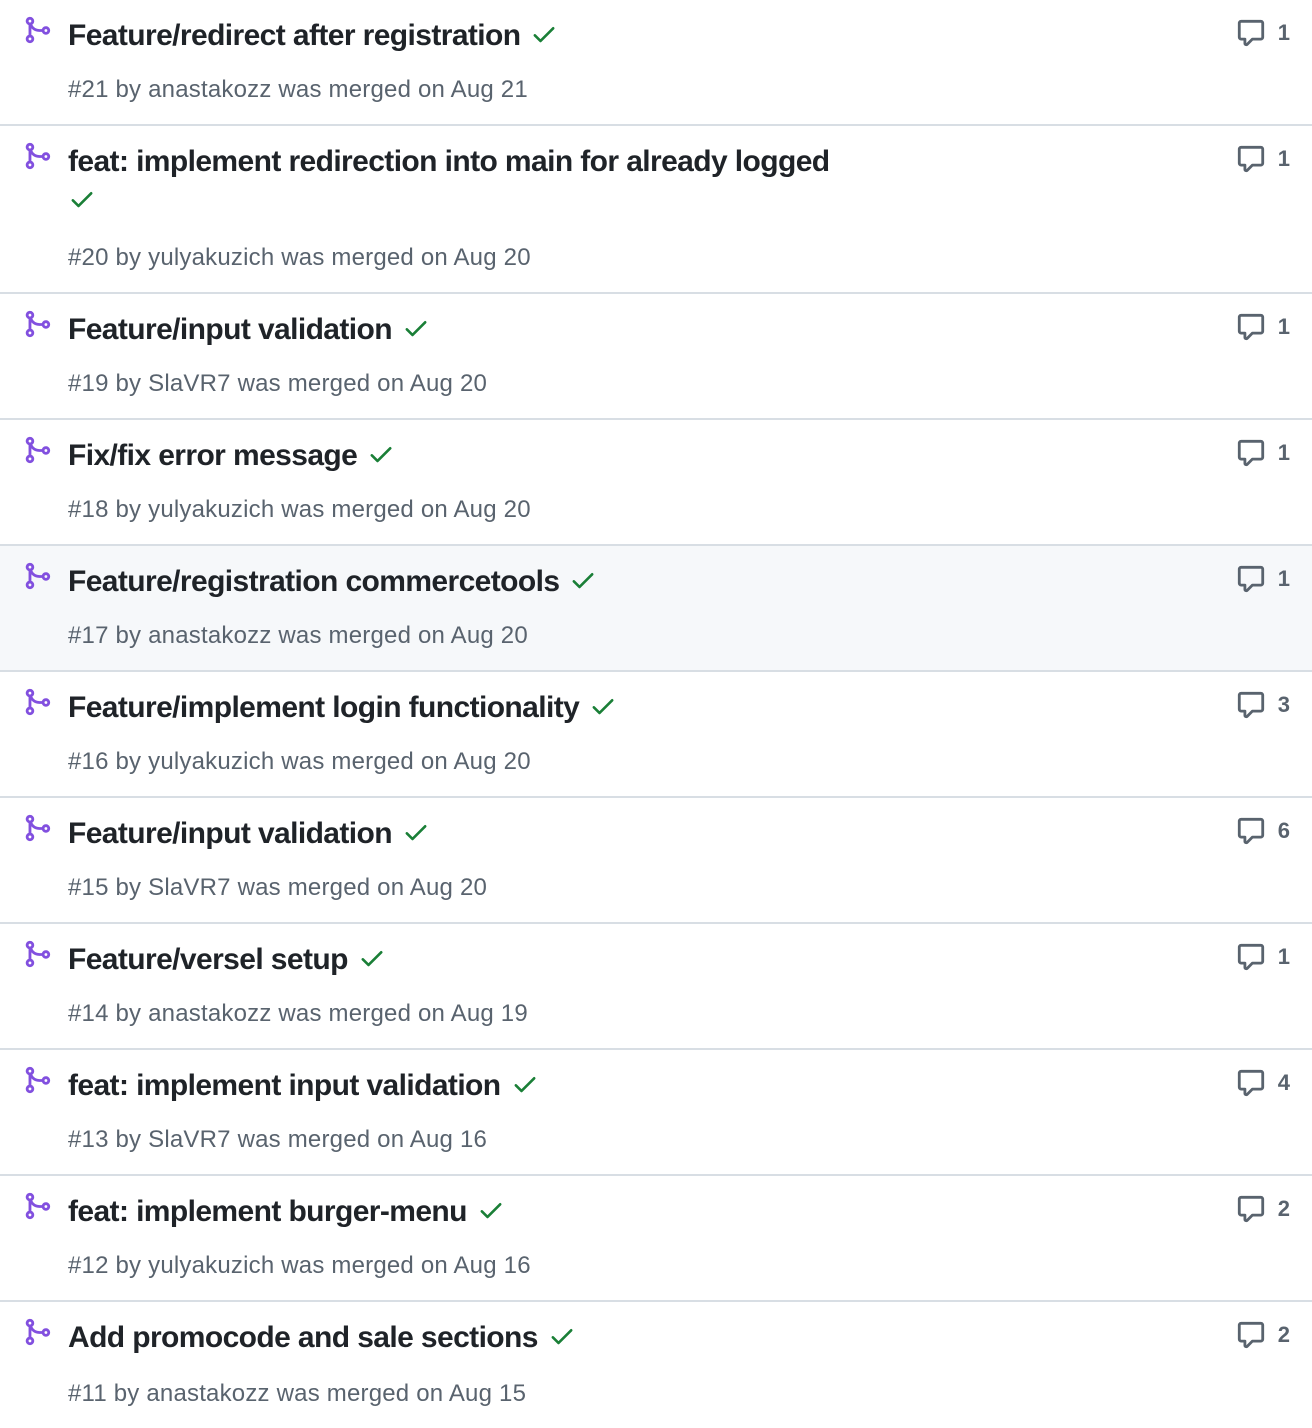 The image size is (1312, 1428). Describe the element at coordinates (299, 509) in the screenshot. I see `pr-meta: #18 by yulyakuzich was merged on Aug 20` at that location.